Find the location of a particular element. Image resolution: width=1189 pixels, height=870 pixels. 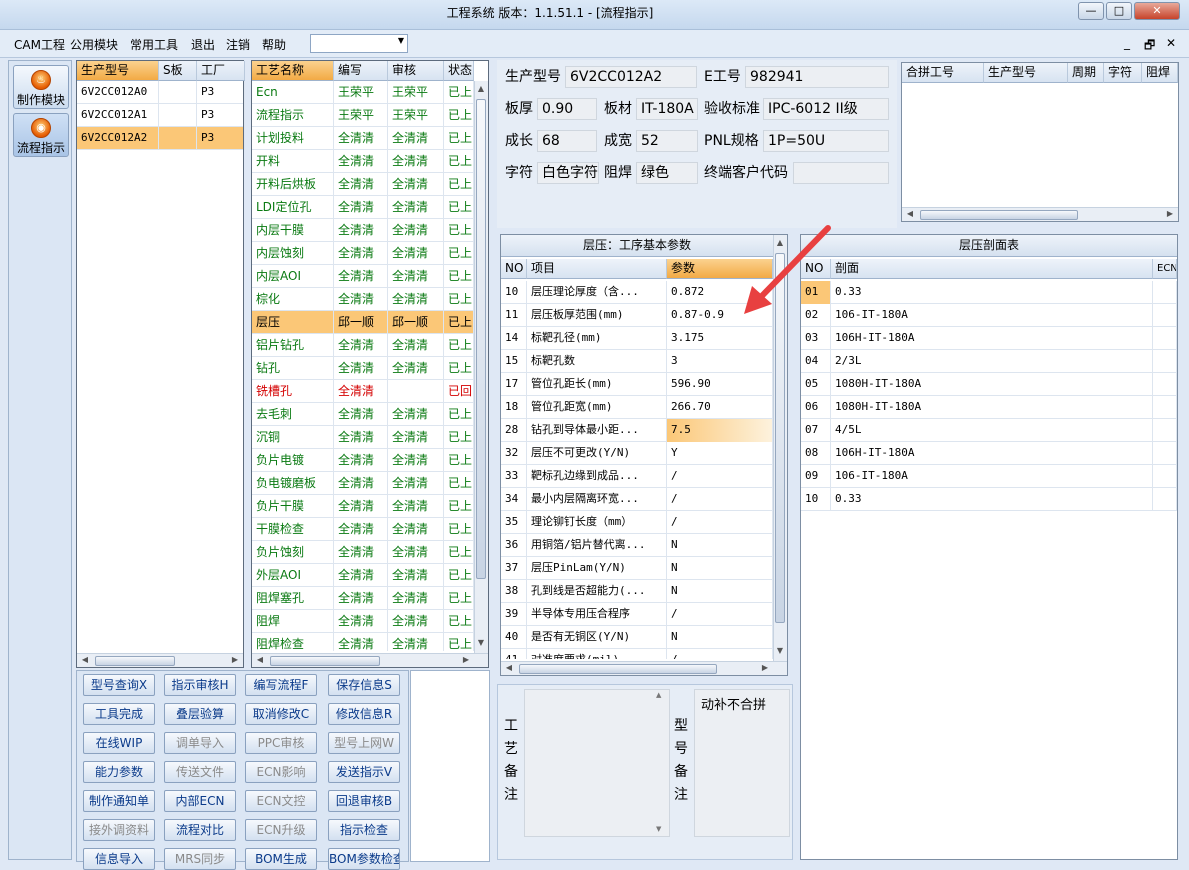

table-row: 干膜检查 全清清 全清清 已上 is located at coordinates (363, 529).